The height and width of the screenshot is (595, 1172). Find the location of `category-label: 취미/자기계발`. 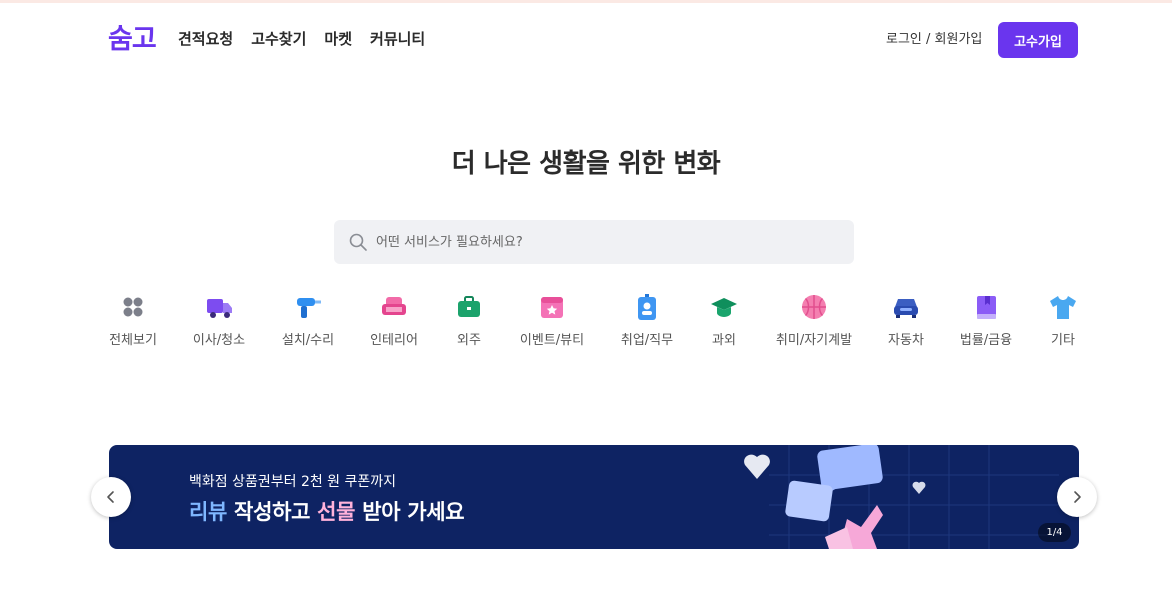

category-label: 취미/자기계발 is located at coordinates (814, 340).